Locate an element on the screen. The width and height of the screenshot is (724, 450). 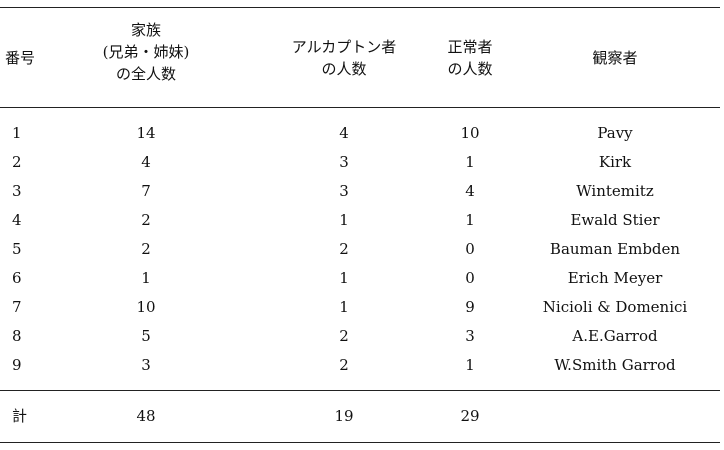
header-normal-line-2: の人数 is located at coordinates (470, 69).